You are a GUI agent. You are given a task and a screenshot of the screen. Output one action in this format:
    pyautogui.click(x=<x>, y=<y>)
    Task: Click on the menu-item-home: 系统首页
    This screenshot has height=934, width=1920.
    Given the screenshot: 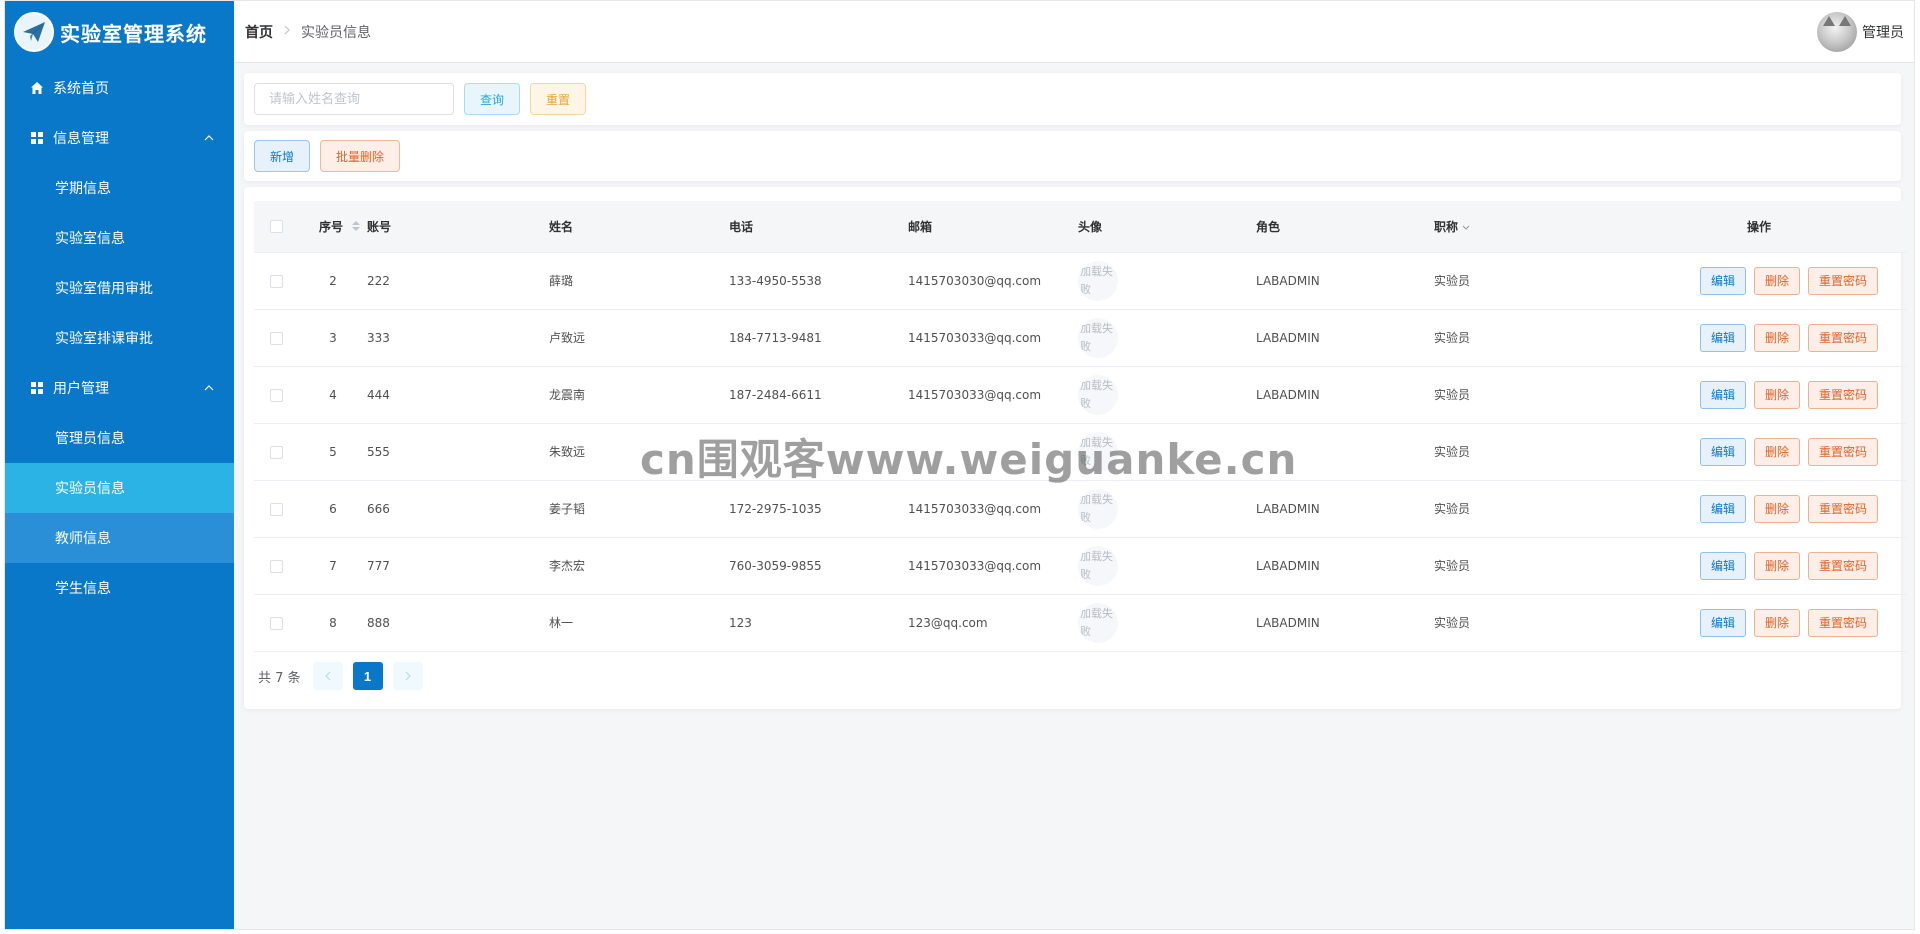 What is the action you would take?
    pyautogui.click(x=119, y=88)
    